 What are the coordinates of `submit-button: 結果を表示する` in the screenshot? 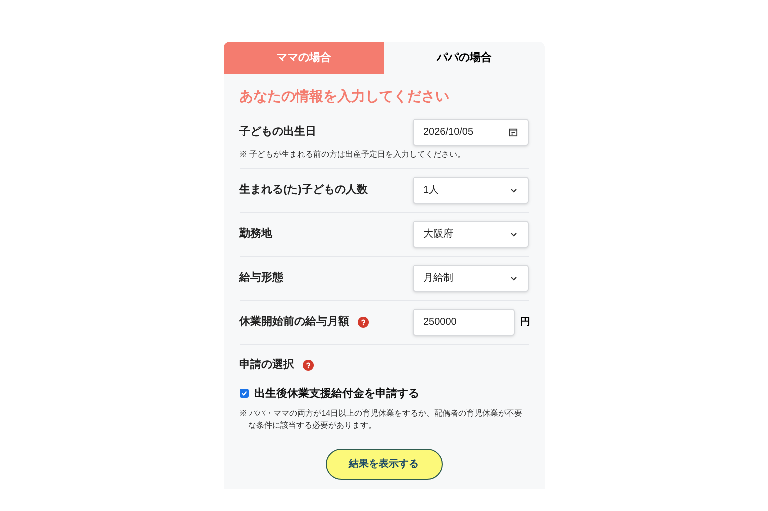 It's located at (384, 464).